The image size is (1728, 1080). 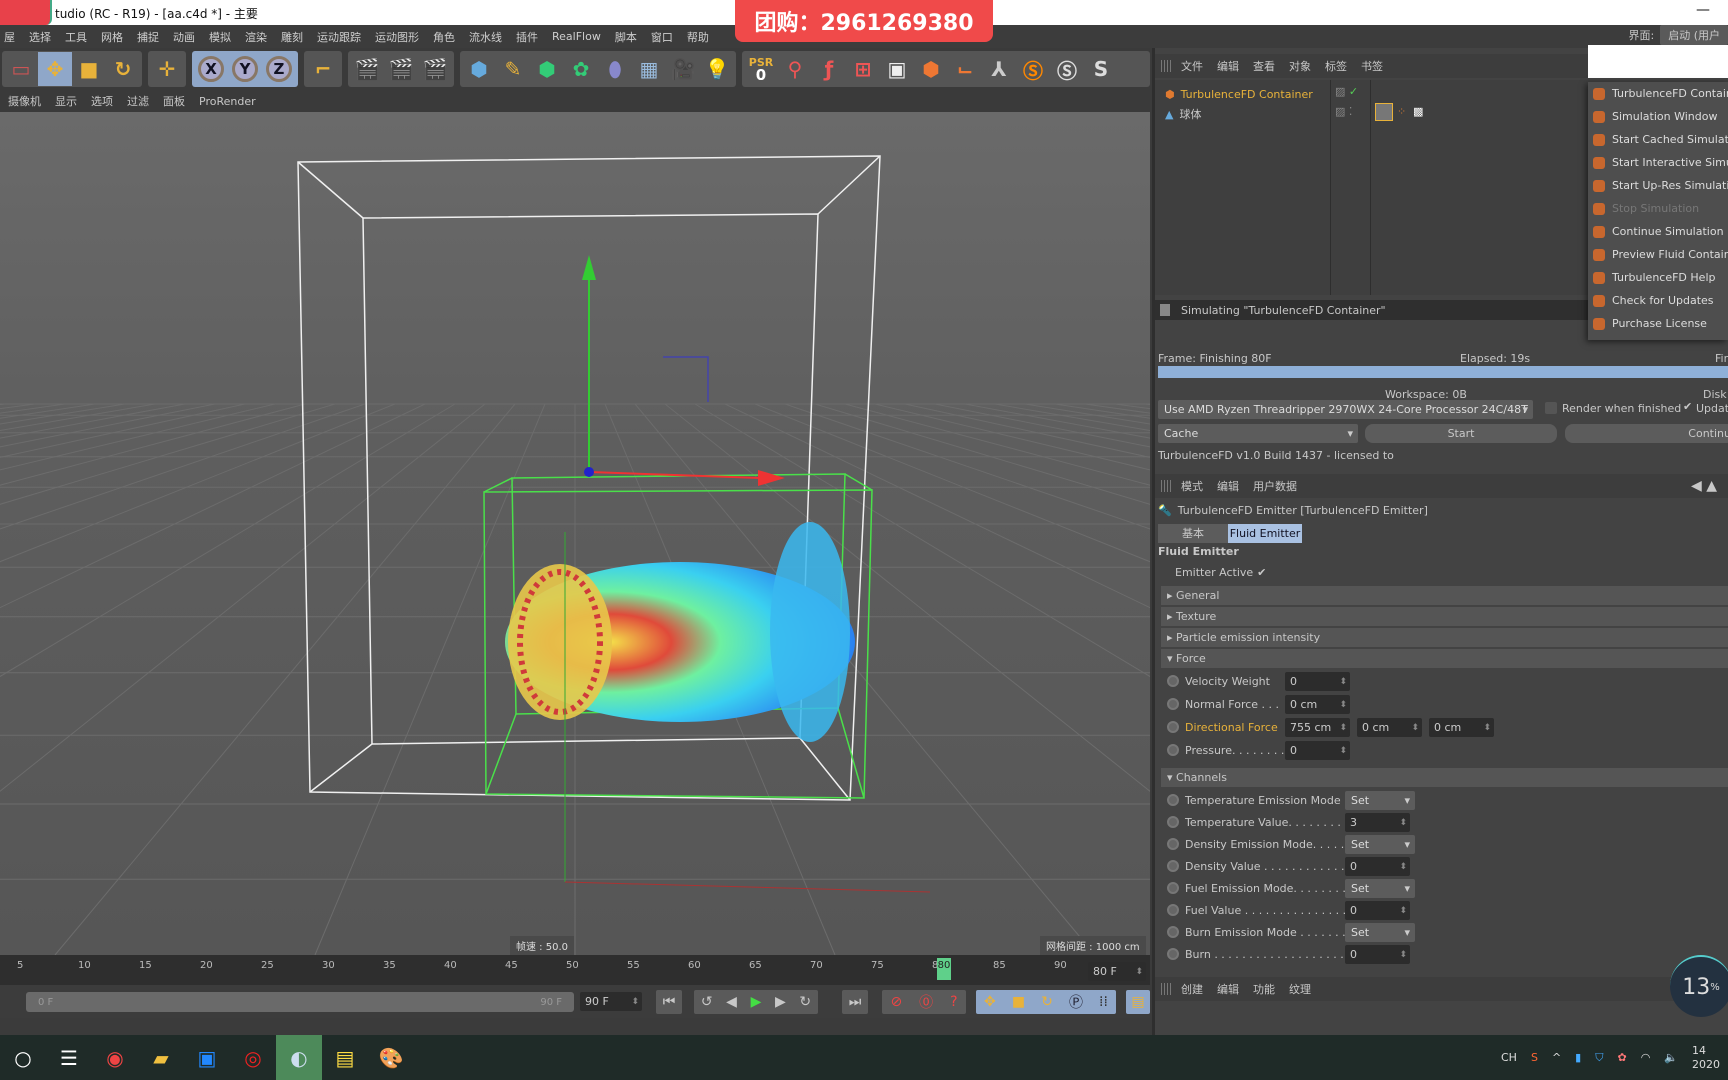 I want to click on viewport-menu-item: ProRender, so click(x=227, y=101).